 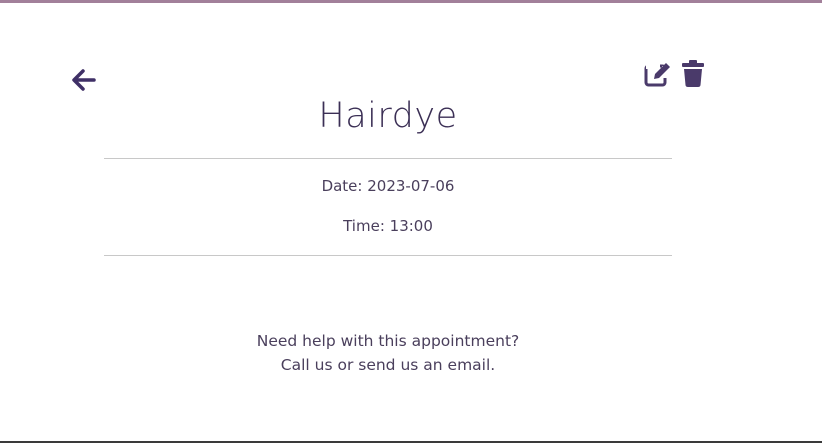 I want to click on date-value: 2023-07-06, so click(x=411, y=186).